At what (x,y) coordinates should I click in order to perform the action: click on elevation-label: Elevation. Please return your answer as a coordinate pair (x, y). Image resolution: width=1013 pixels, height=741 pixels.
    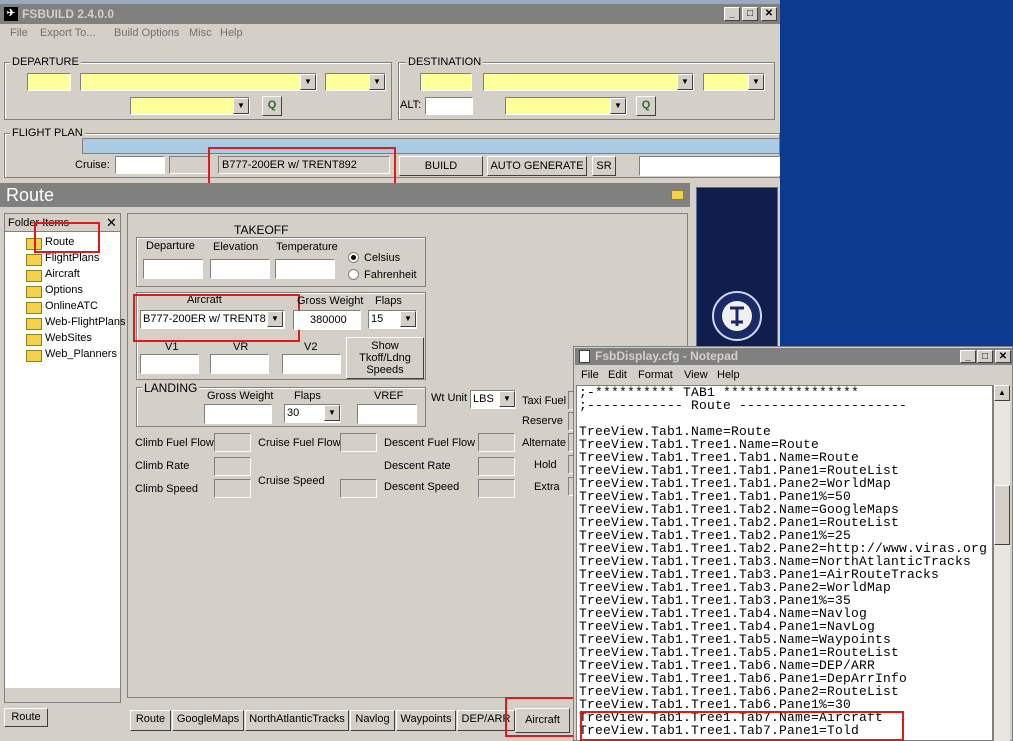
    Looking at the image, I should click on (236, 247).